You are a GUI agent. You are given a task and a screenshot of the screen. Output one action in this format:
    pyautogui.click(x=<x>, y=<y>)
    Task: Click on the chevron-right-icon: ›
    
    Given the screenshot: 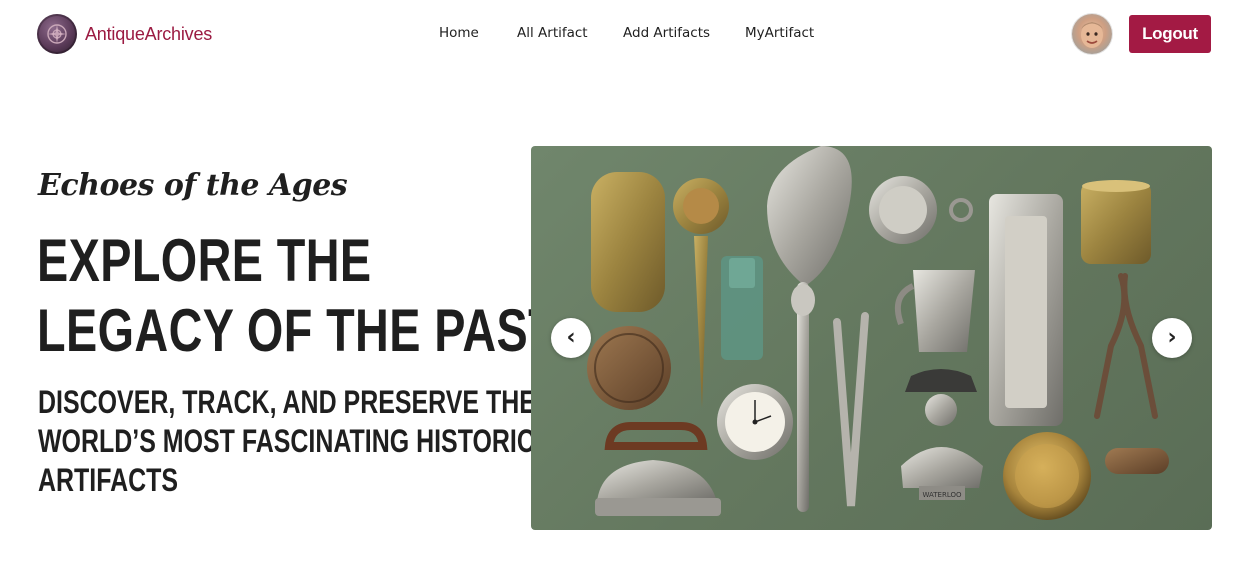 What is the action you would take?
    pyautogui.click(x=1172, y=337)
    